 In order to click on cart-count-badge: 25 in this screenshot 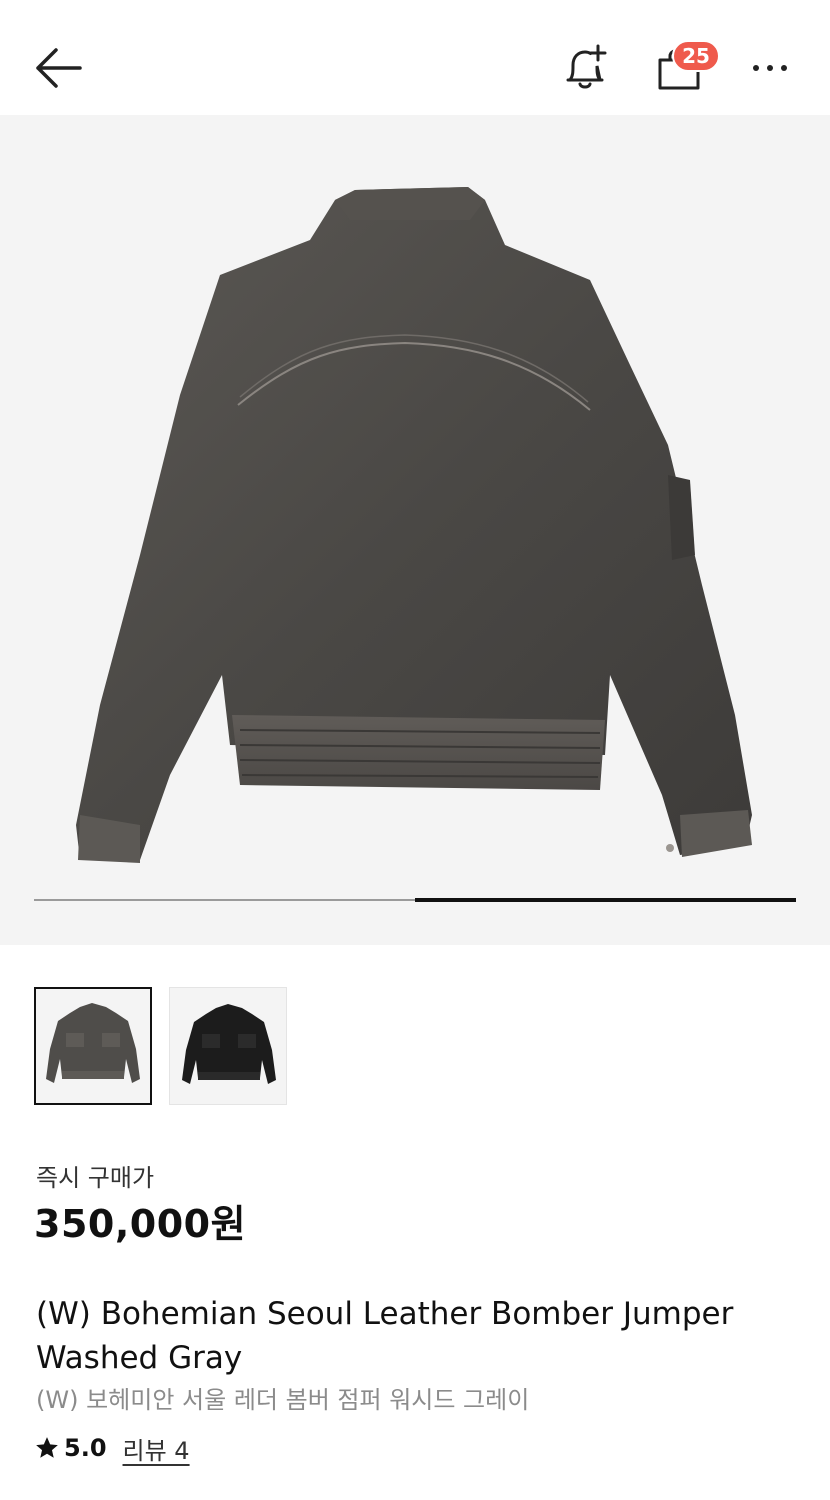, I will do `click(696, 56)`.